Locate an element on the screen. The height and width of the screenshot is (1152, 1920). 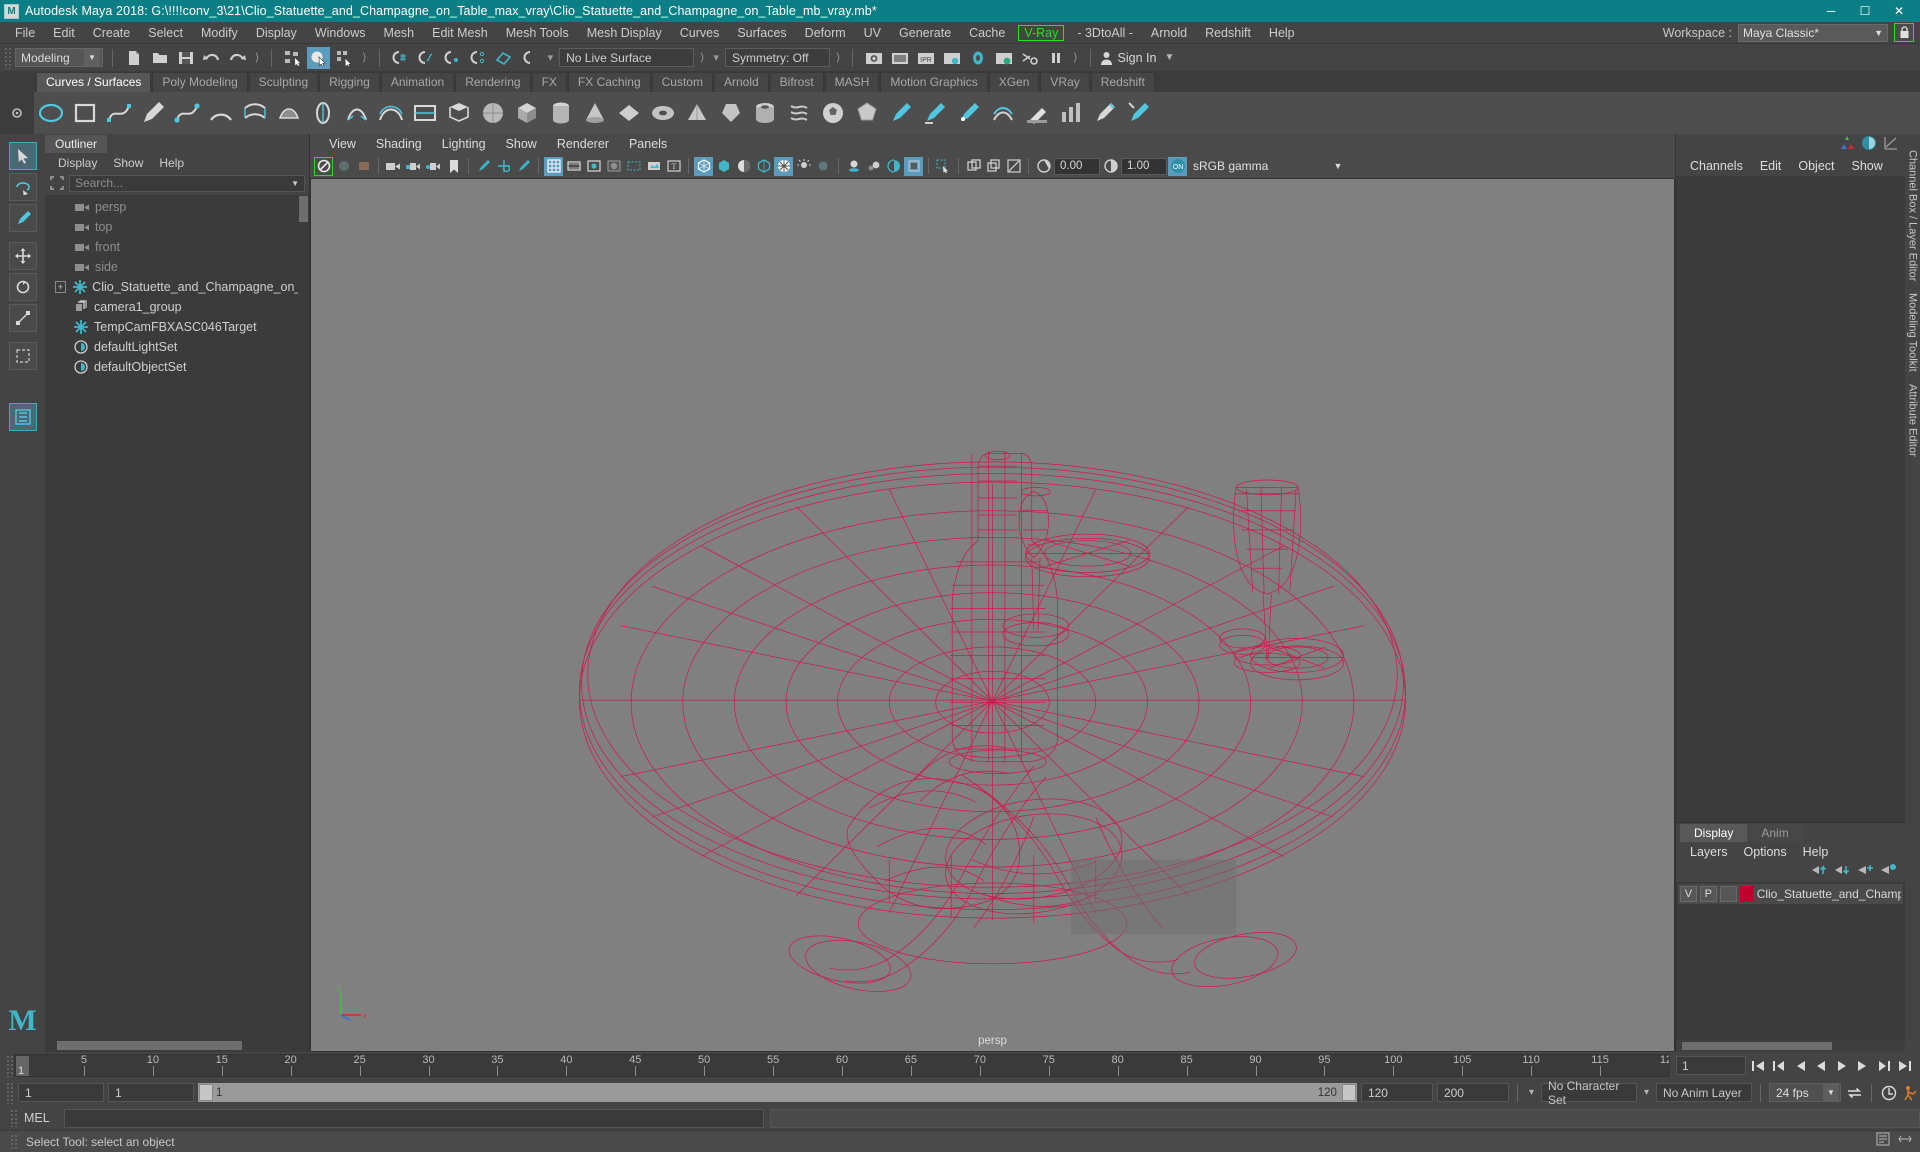
shelf-poly-plane is located at coordinates (629, 113).